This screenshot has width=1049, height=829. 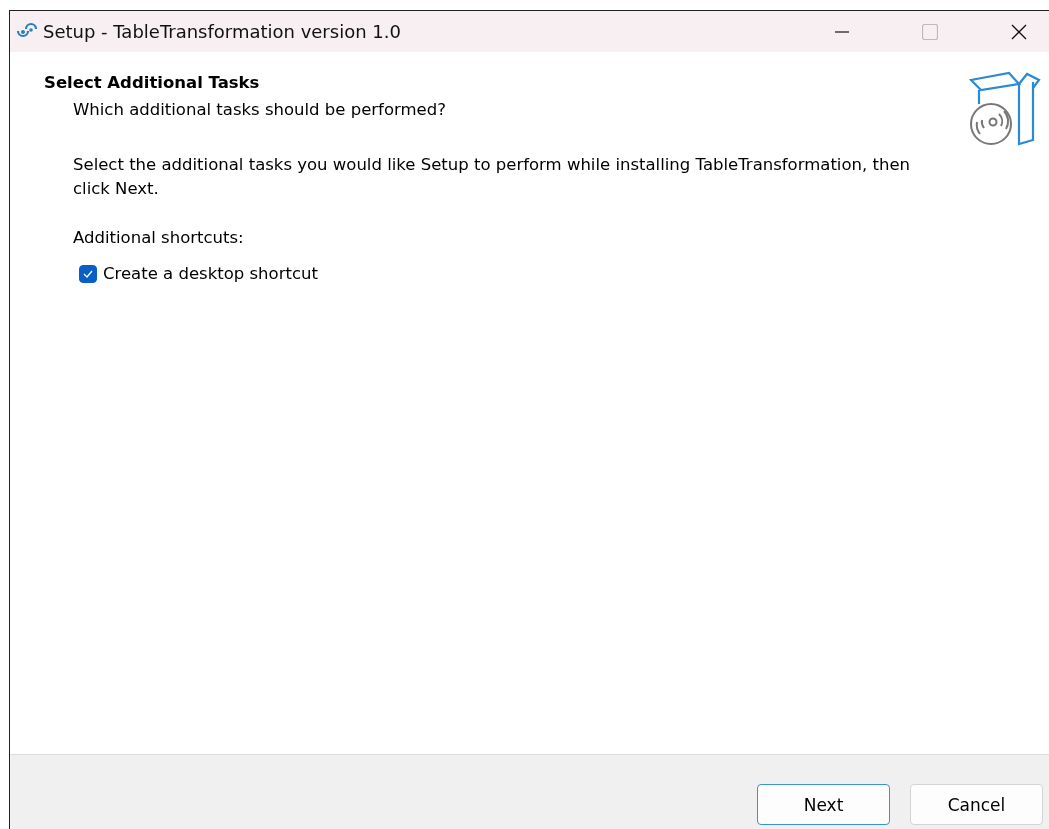 What do you see at coordinates (88, 273) in the screenshot?
I see `checkbox` at bounding box center [88, 273].